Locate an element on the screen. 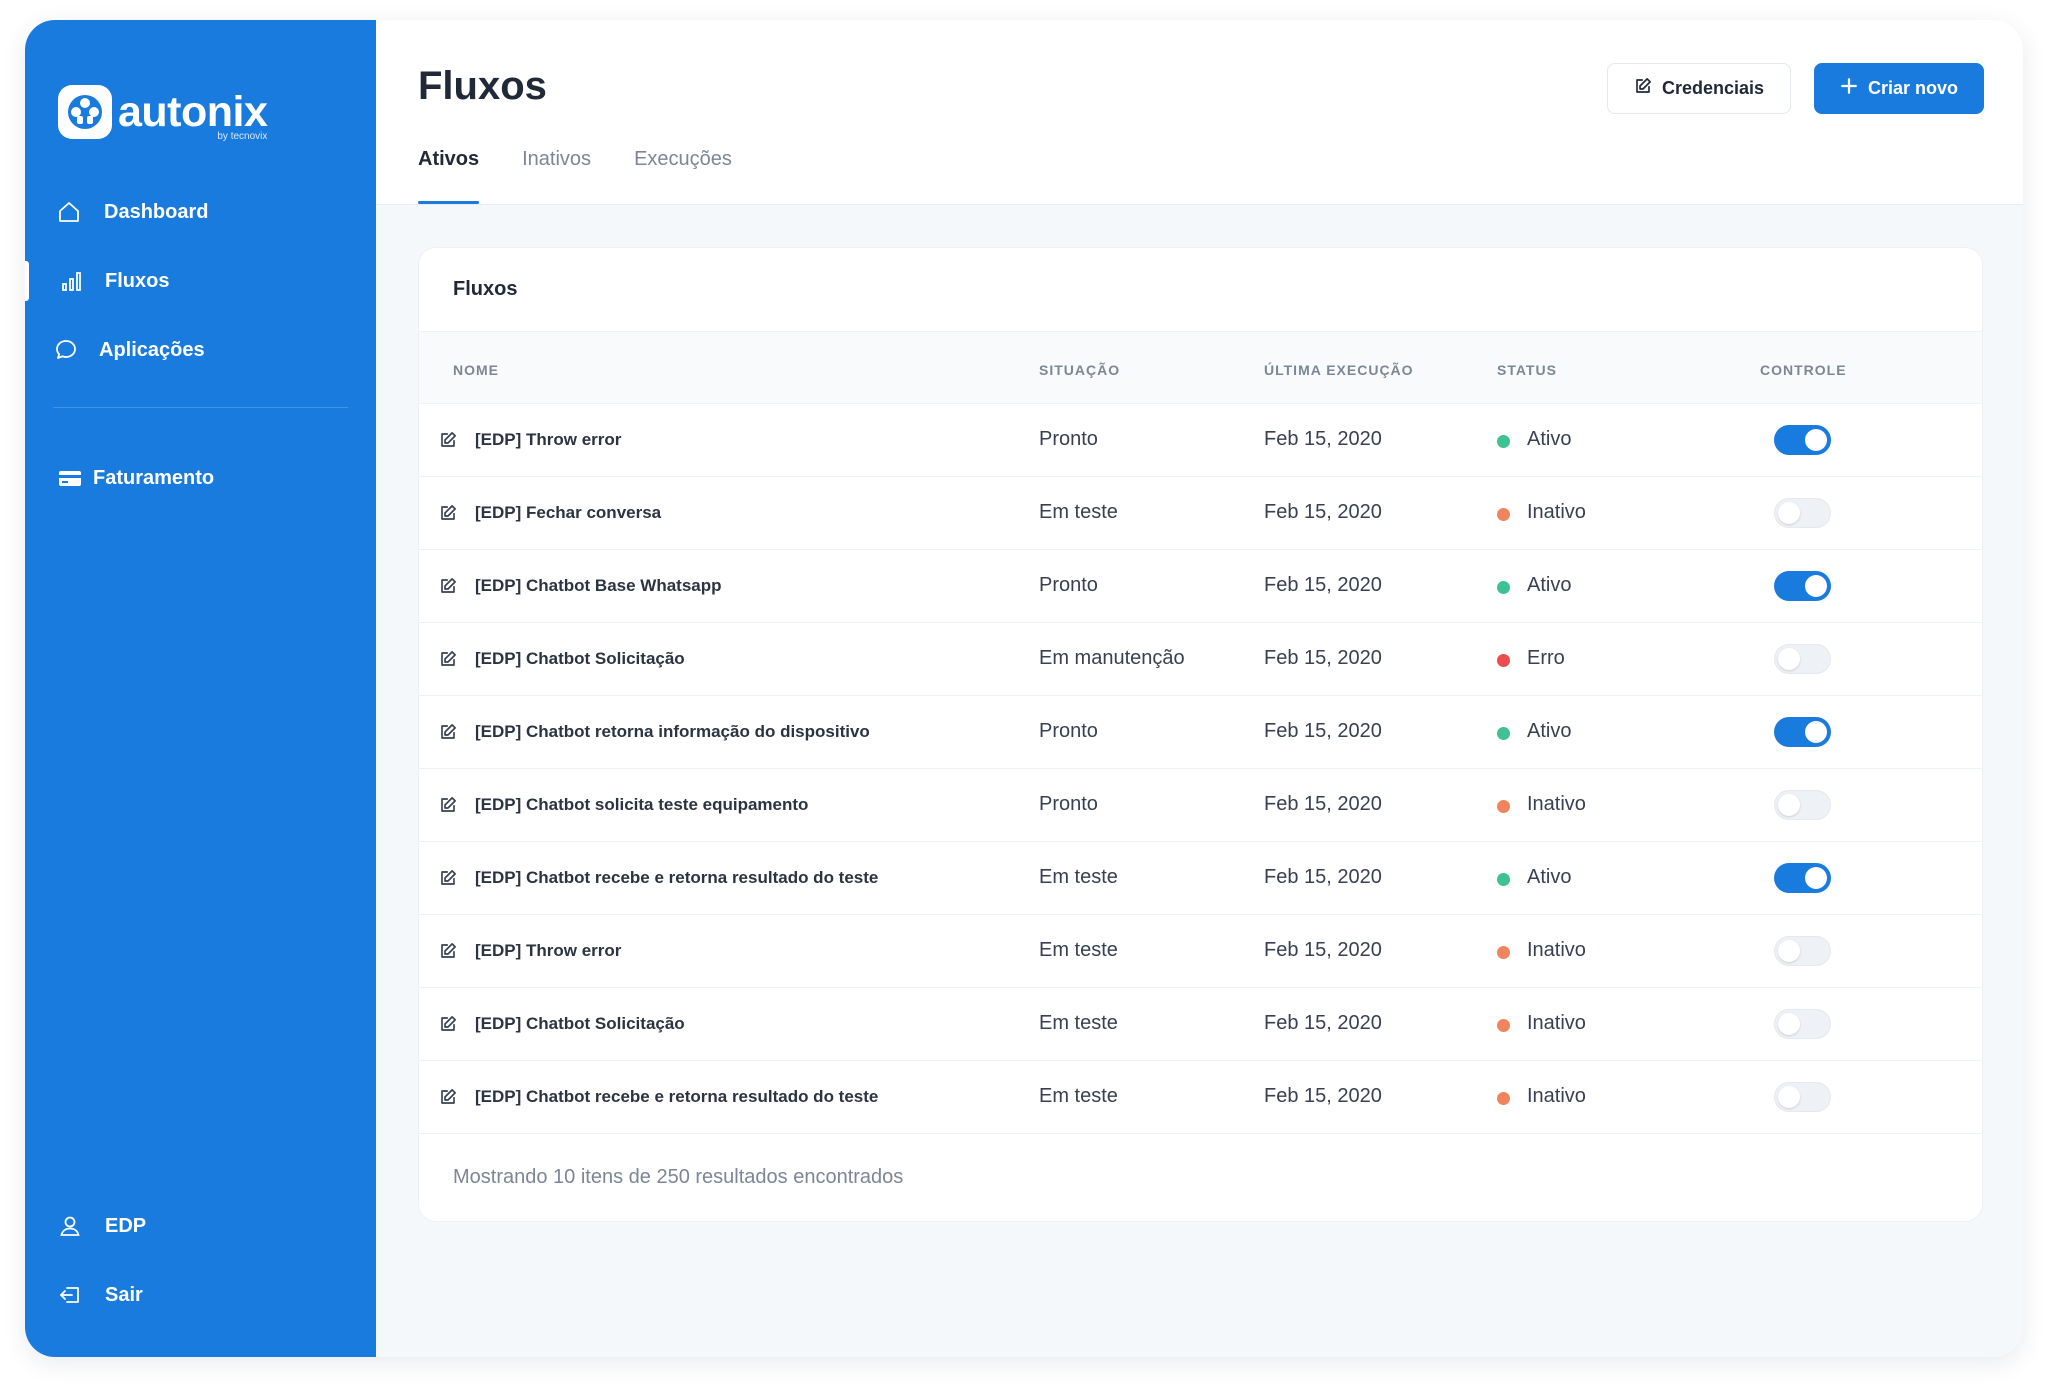  column-header-ultima-execucao: ÚLTIMA EXECUÇÃO is located at coordinates (1339, 370).